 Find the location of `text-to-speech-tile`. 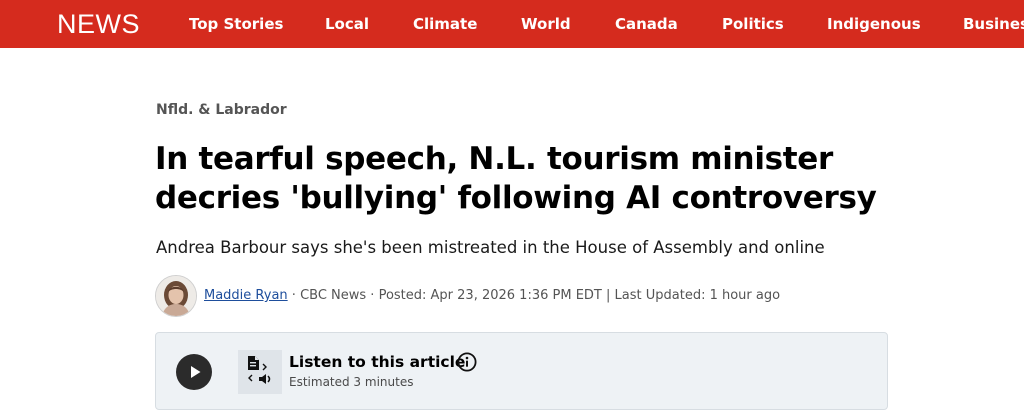

text-to-speech-tile is located at coordinates (260, 372).